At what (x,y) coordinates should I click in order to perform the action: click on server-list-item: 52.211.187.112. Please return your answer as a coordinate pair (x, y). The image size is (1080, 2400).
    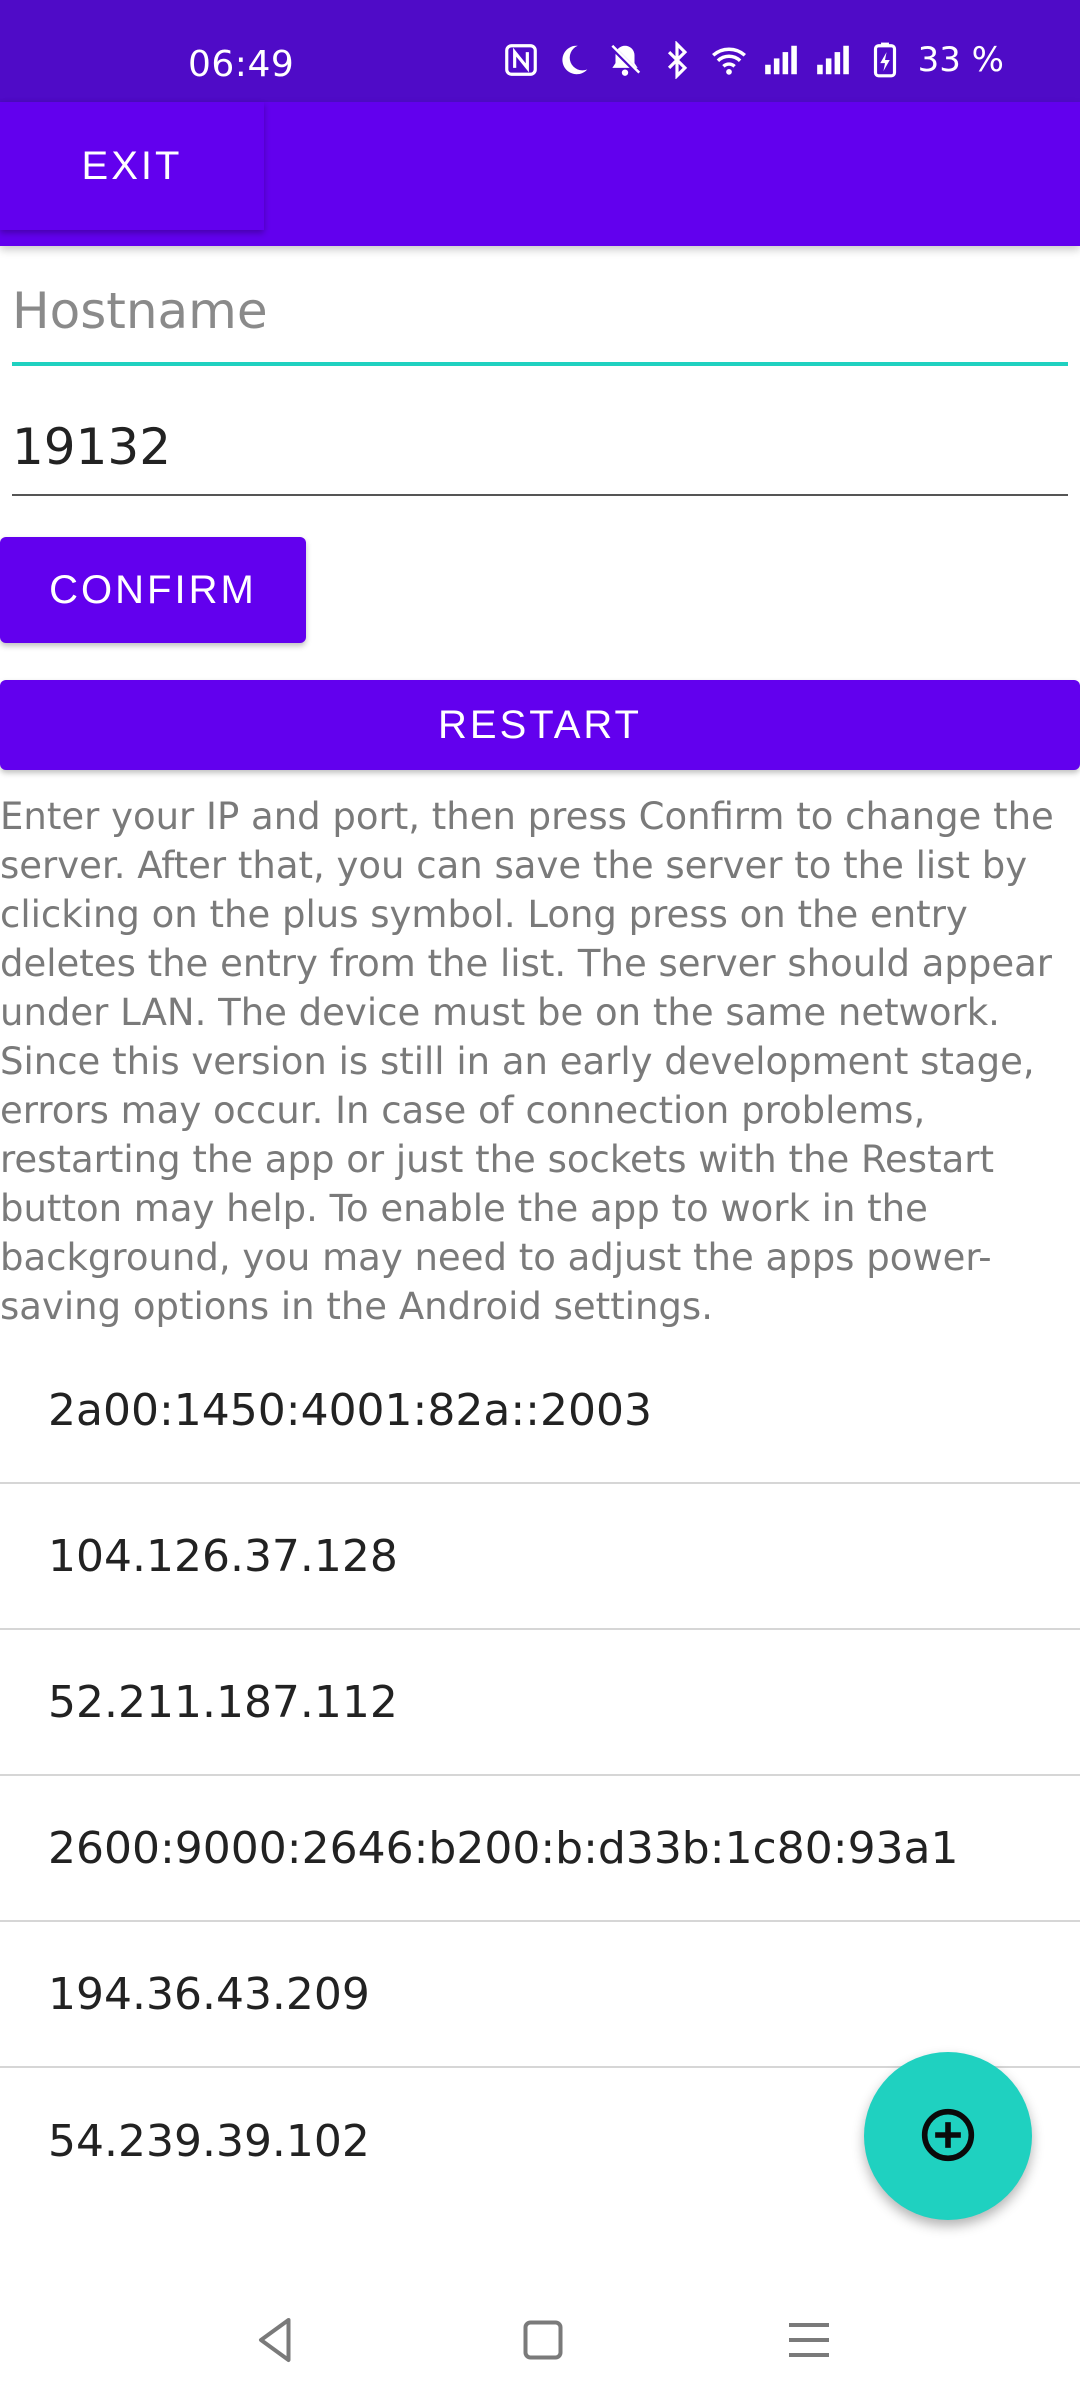
    Looking at the image, I should click on (540, 1703).